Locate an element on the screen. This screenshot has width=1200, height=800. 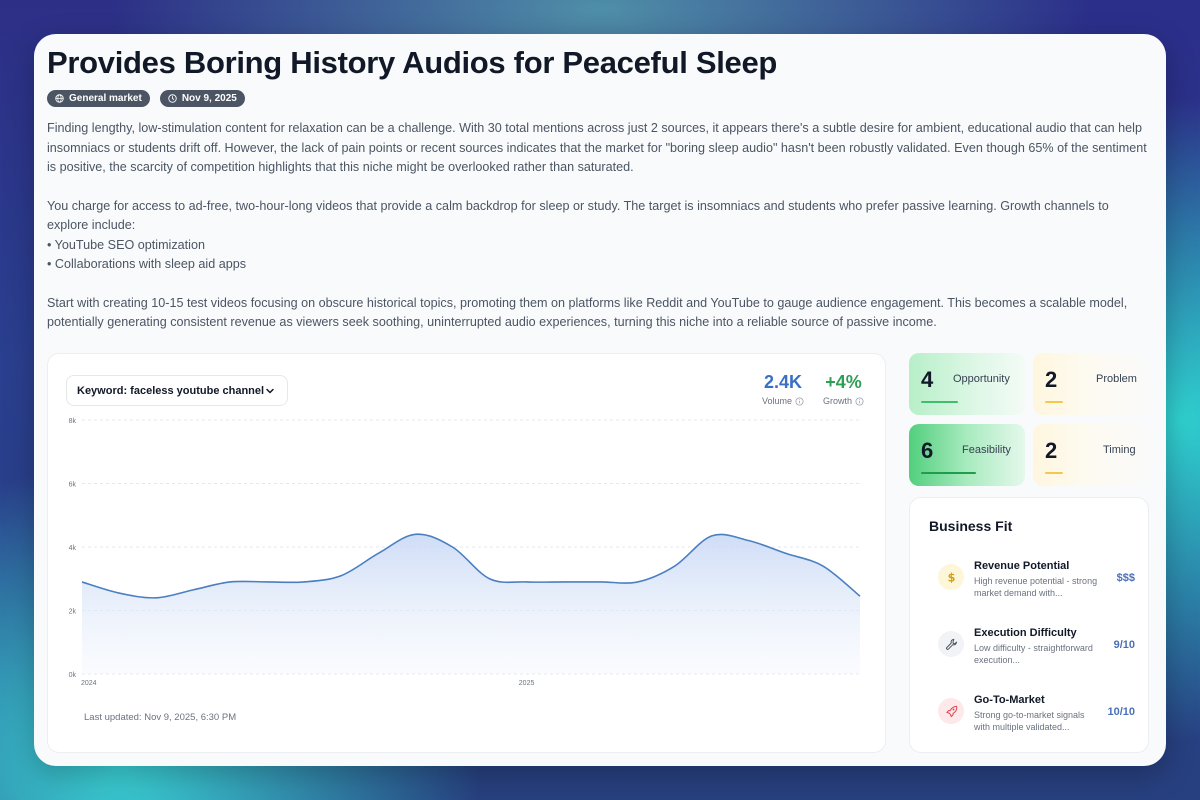
volume-metric: 2.4K Volume is located at coordinates (783, 389).